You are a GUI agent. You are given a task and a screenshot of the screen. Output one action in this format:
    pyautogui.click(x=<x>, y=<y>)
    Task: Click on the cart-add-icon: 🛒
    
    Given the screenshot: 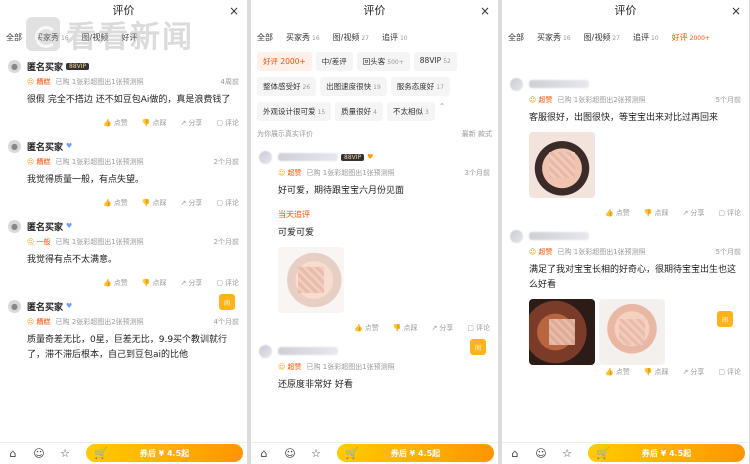 What is the action you would take?
    pyautogui.click(x=603, y=453)
    